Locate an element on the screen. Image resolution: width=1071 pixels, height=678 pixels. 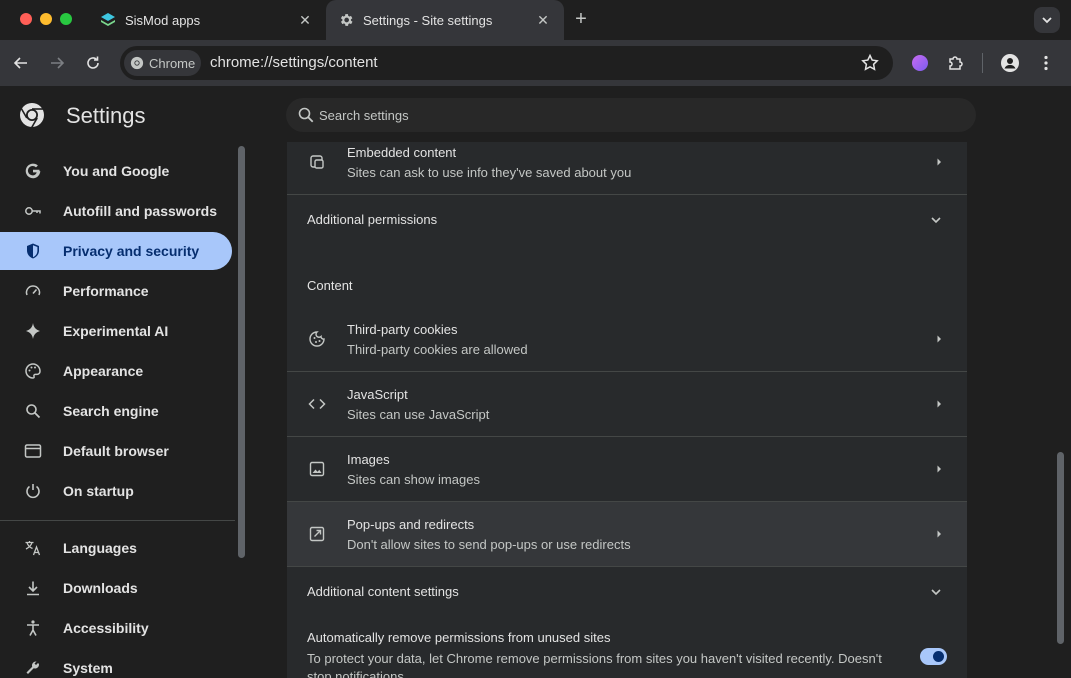
arrow-right-icon is located at coordinates (58, 63).